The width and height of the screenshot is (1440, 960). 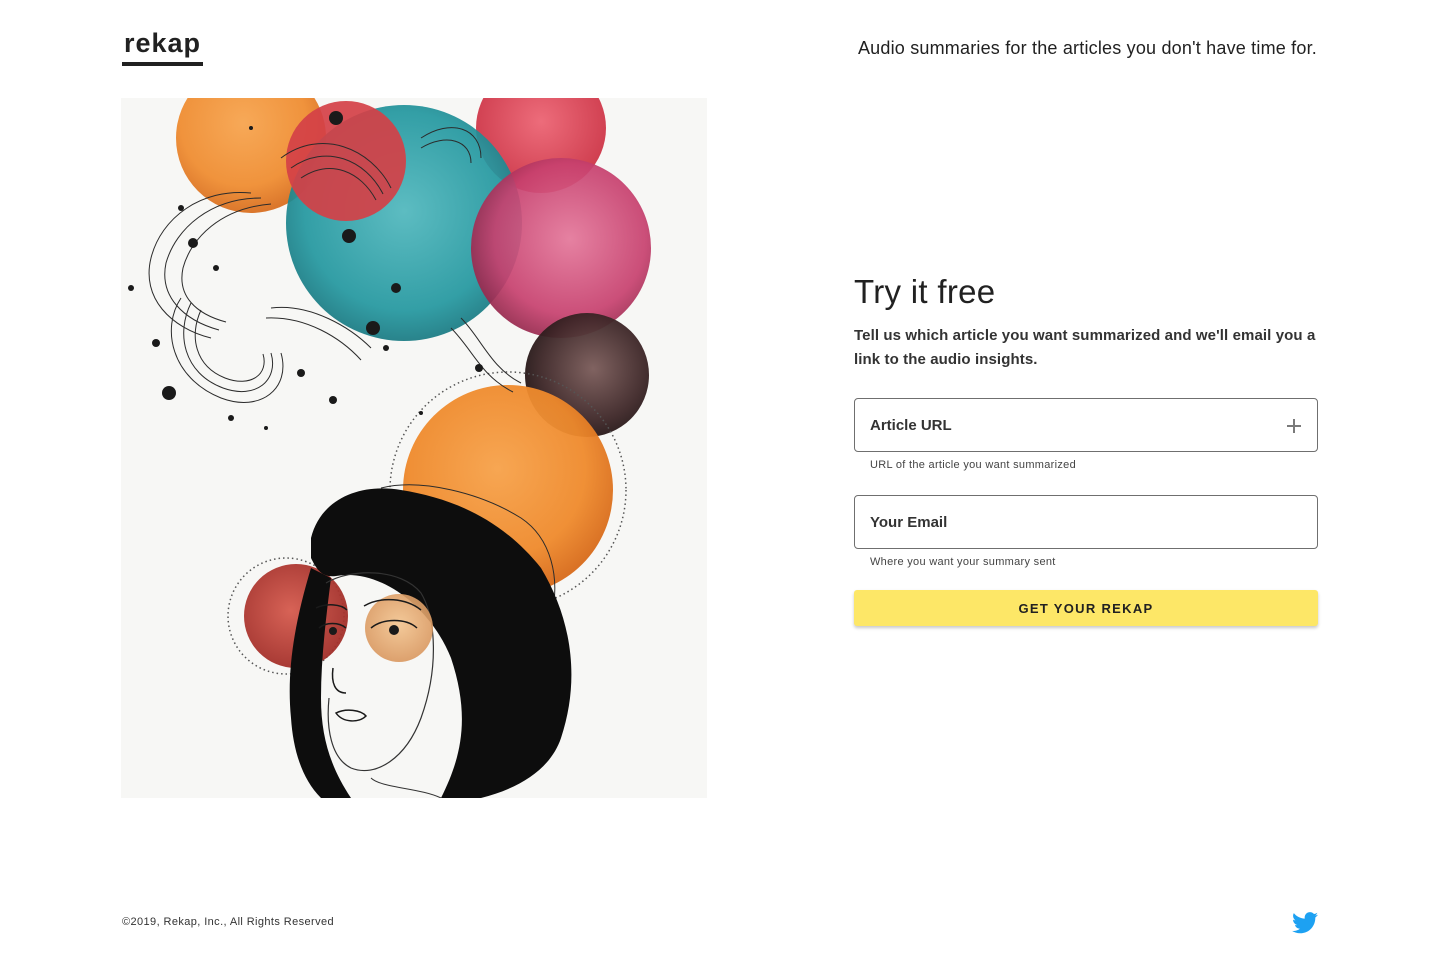 I want to click on email-helper: Where you want your summary sent, so click(x=963, y=562).